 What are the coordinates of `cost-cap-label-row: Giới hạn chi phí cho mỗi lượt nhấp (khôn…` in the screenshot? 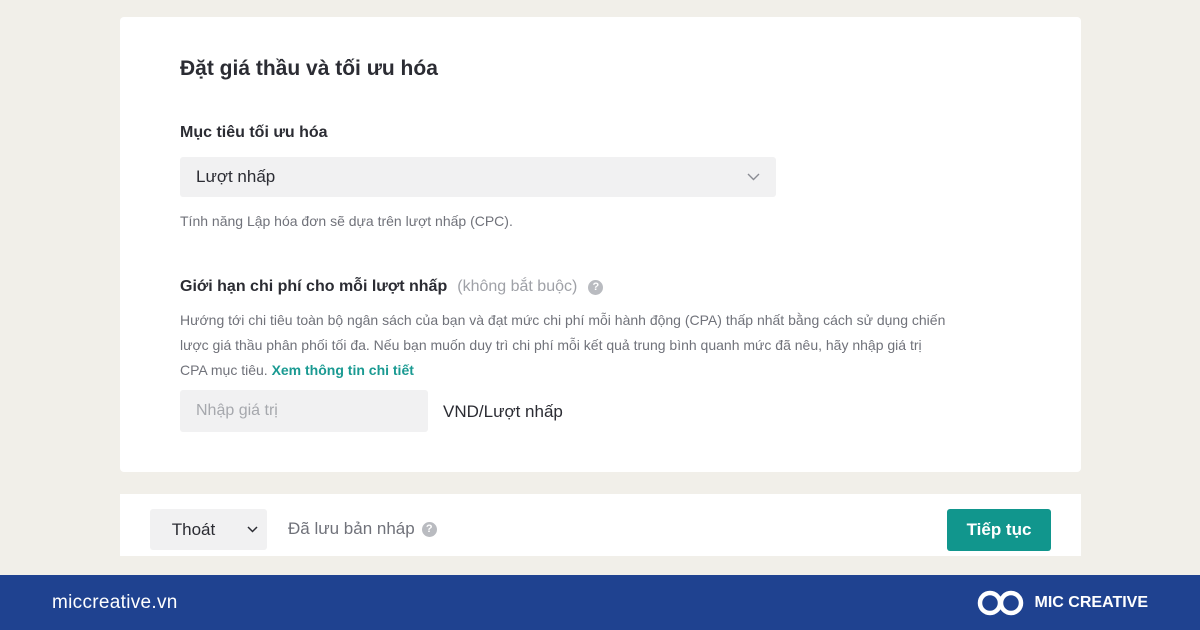 It's located at (392, 287).